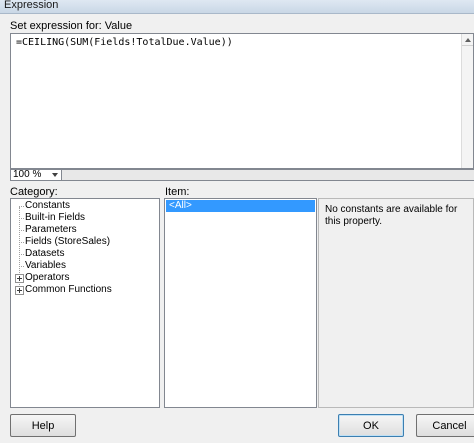  What do you see at coordinates (43, 425) in the screenshot?
I see `help-button: Help` at bounding box center [43, 425].